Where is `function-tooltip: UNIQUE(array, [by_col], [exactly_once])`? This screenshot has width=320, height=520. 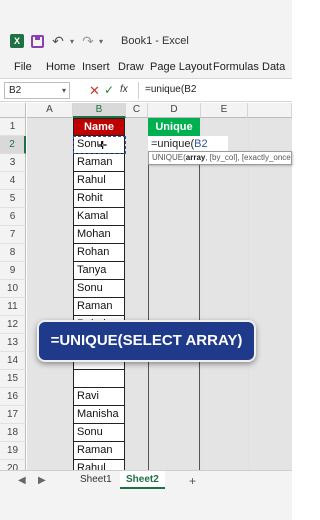 function-tooltip: UNIQUE(array, [by_col], [exactly_once]) is located at coordinates (220, 158).